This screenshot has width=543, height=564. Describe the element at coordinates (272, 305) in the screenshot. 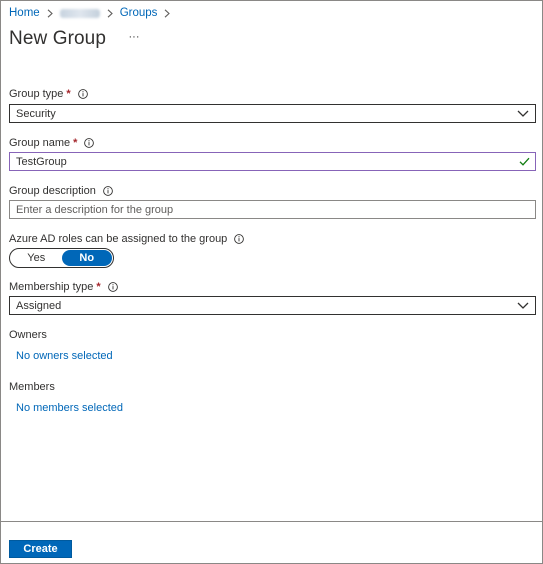

I see `membership-type-dropdown: Assigned` at that location.